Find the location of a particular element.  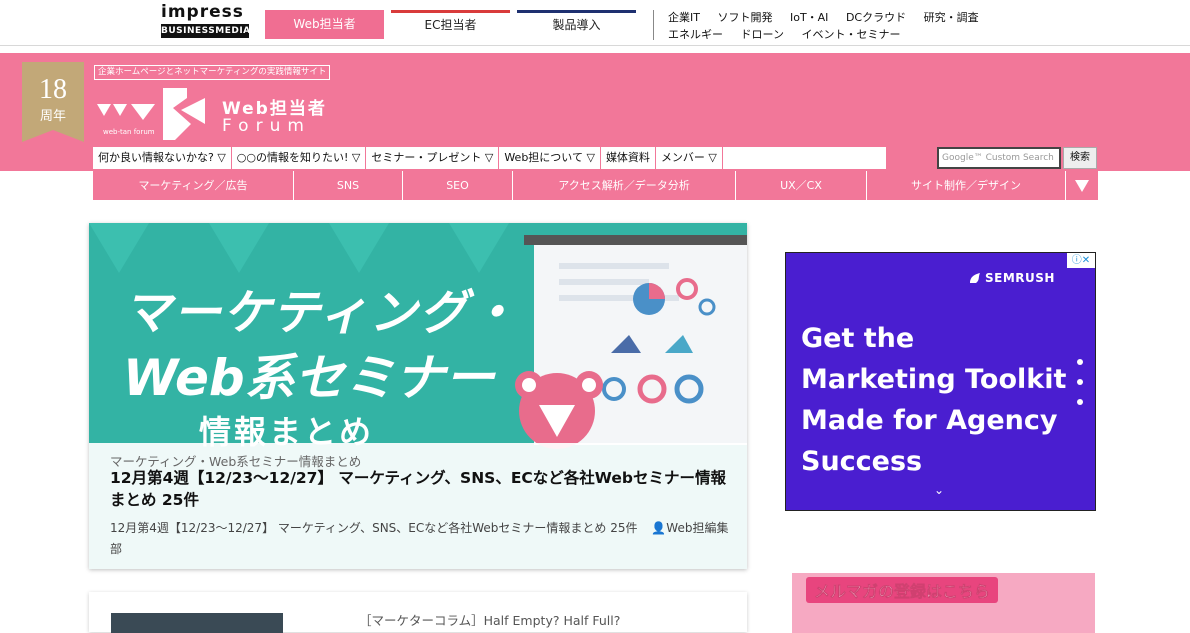

badge-number: 18 is located at coordinates (53, 89).